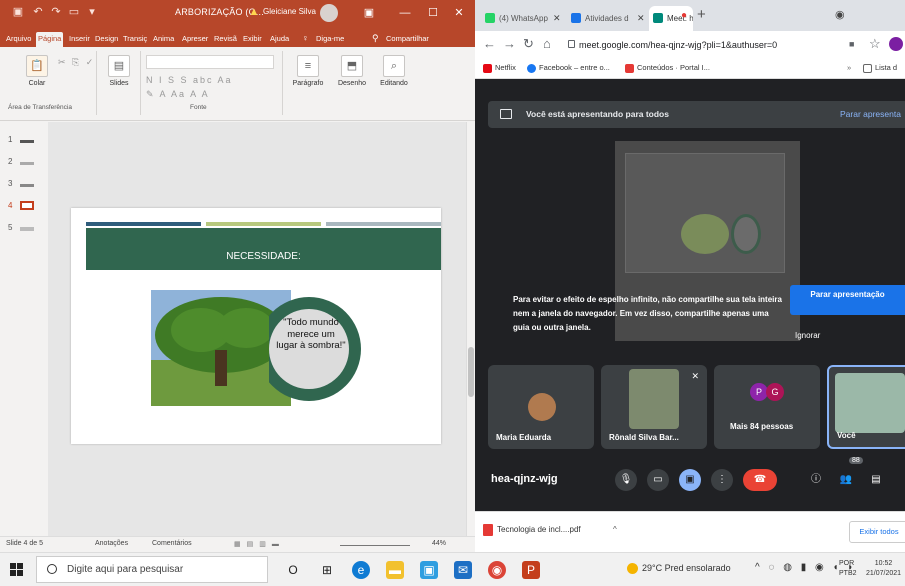 The width and height of the screenshot is (905, 586). Describe the element at coordinates (429, 570) in the screenshot. I see `store-icon: ▣` at that location.